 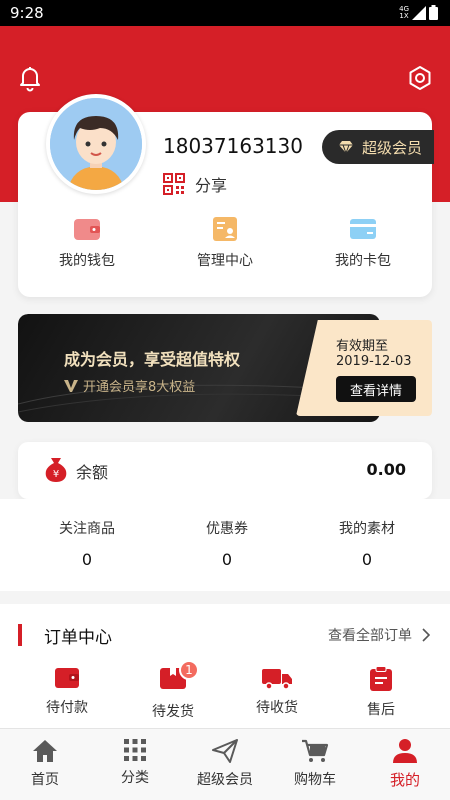 What do you see at coordinates (87, 243) in the screenshot?
I see `quick-action-wallet: 我的钱包` at bounding box center [87, 243].